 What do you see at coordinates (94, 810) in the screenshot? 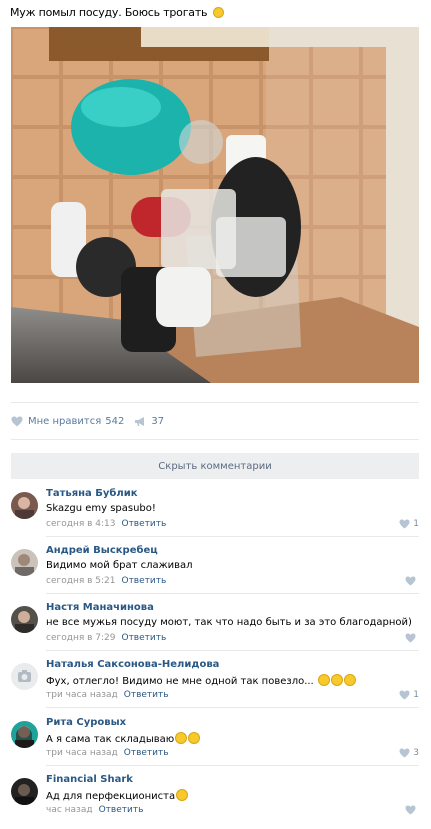
I see `comment-meta: час назад Ответить` at bounding box center [94, 810].